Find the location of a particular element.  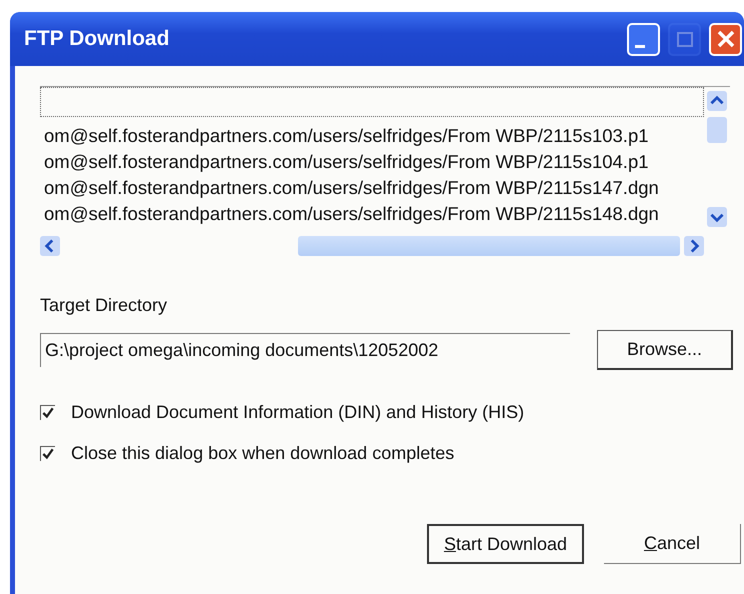

dialog-button: Cancel is located at coordinates (672, 544).